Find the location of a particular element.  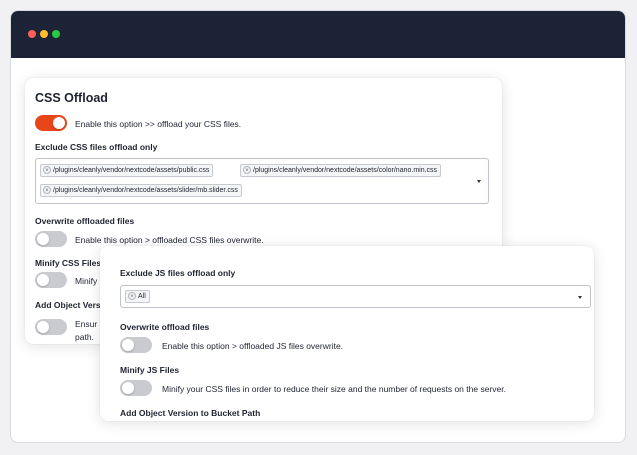

js-overwrite-toggle is located at coordinates (136, 345).